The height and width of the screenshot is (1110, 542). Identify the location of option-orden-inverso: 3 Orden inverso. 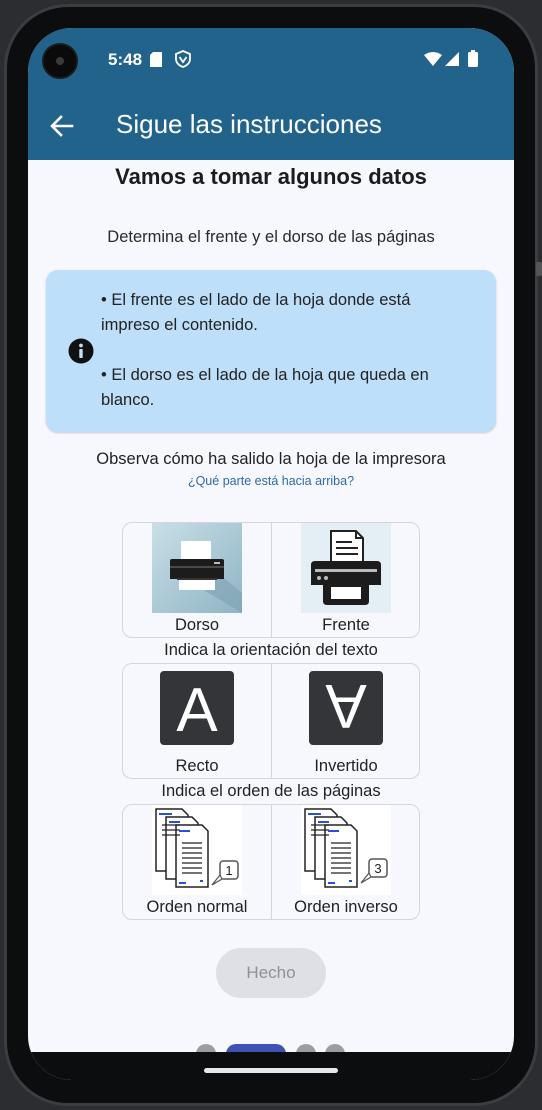
(346, 862).